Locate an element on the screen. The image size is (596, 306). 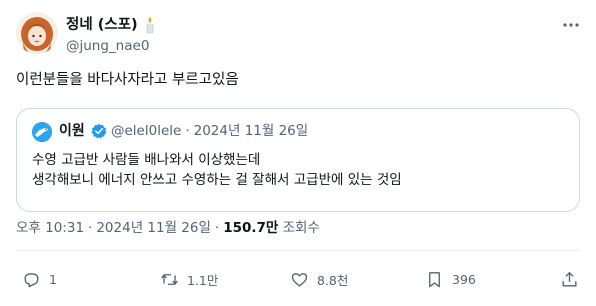
bookmark-button: 396 is located at coordinates (450, 279).